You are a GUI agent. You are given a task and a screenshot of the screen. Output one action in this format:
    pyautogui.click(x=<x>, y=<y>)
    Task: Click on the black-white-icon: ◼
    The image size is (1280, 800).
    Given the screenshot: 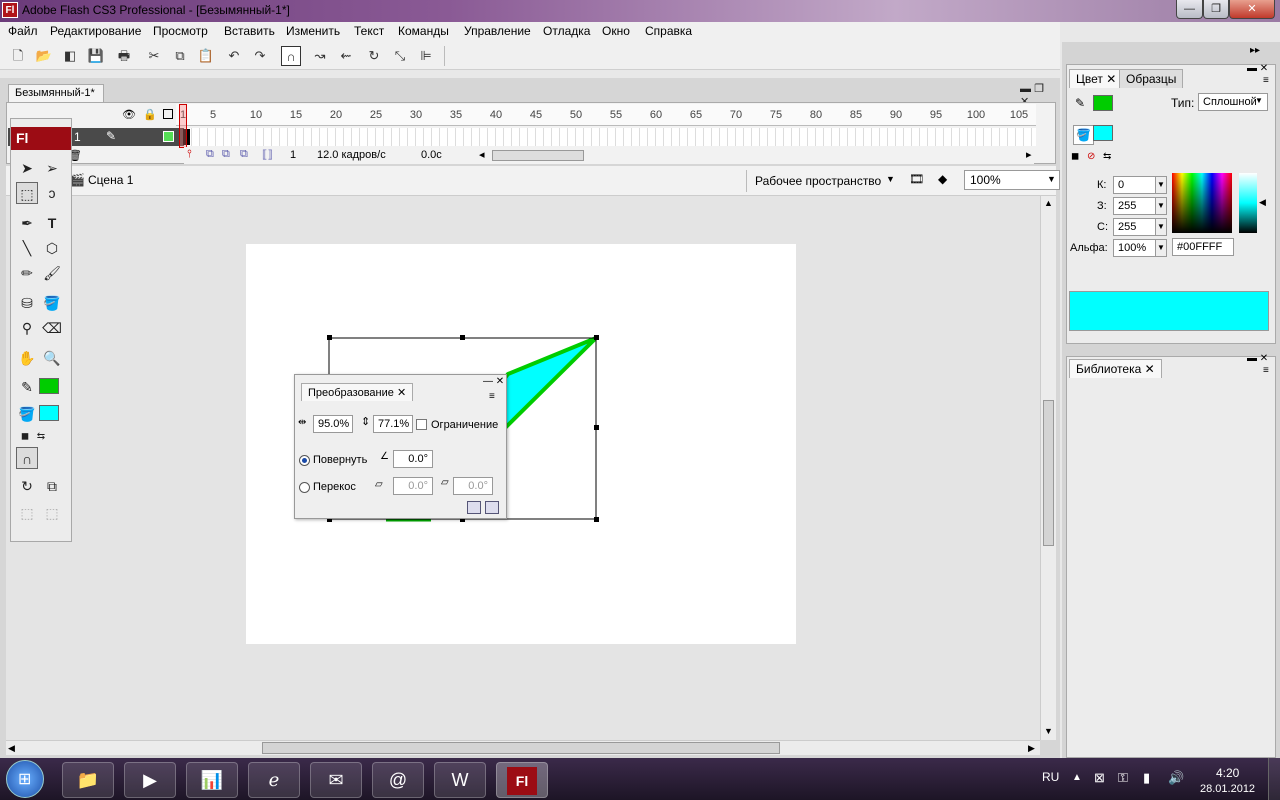 What is the action you would take?
    pyautogui.click(x=1075, y=156)
    